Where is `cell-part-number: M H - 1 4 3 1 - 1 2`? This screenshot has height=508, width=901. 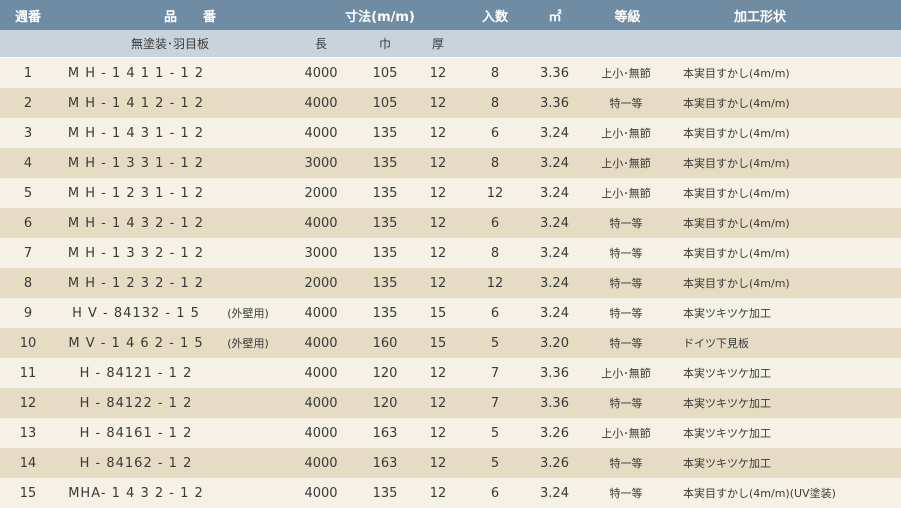 cell-part-number: M H - 1 4 3 1 - 1 2 is located at coordinates (136, 133).